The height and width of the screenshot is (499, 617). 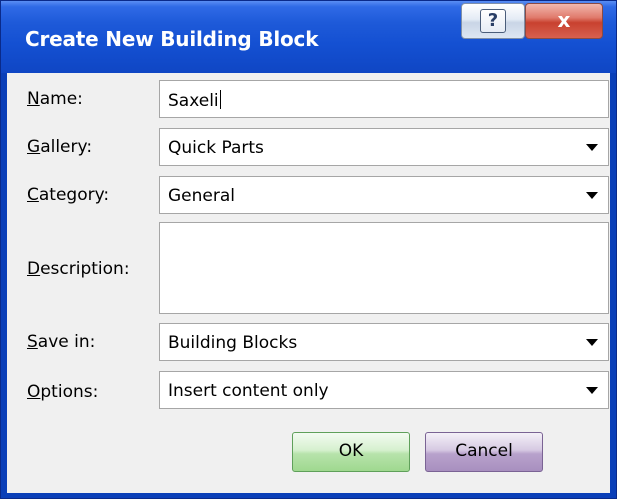 I want to click on description-label: Description:, so click(x=78, y=269).